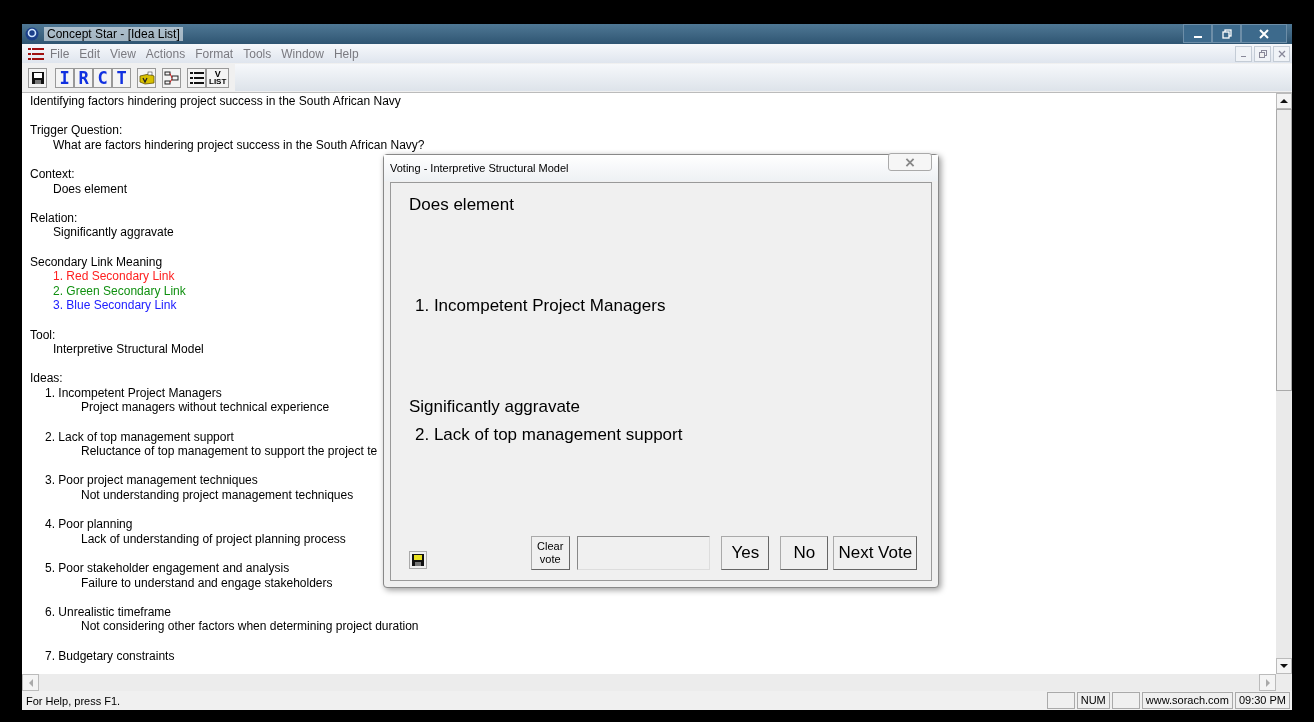 The image size is (1314, 722). Describe the element at coordinates (215, 101) in the screenshot. I see `document-heading: Identifying factors hindering project success in the South African Navy` at that location.